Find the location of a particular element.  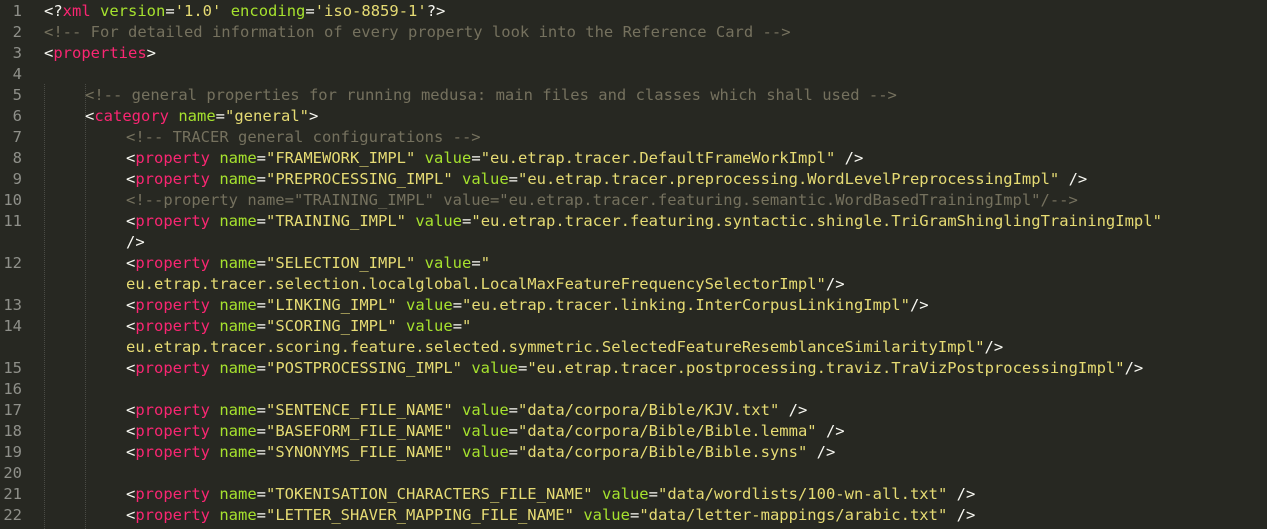

string-token: "LINKING_IMPL" is located at coordinates (331, 305).